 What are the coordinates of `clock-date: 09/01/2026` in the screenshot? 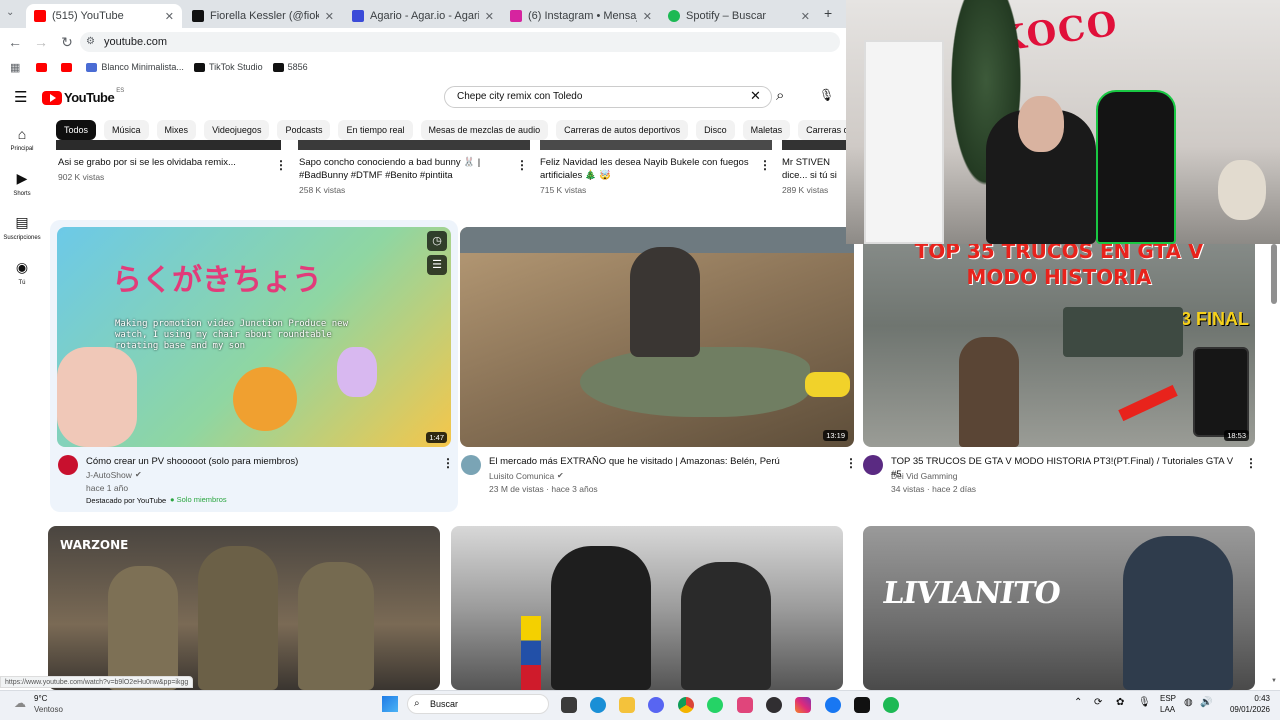 It's located at (1247, 709).